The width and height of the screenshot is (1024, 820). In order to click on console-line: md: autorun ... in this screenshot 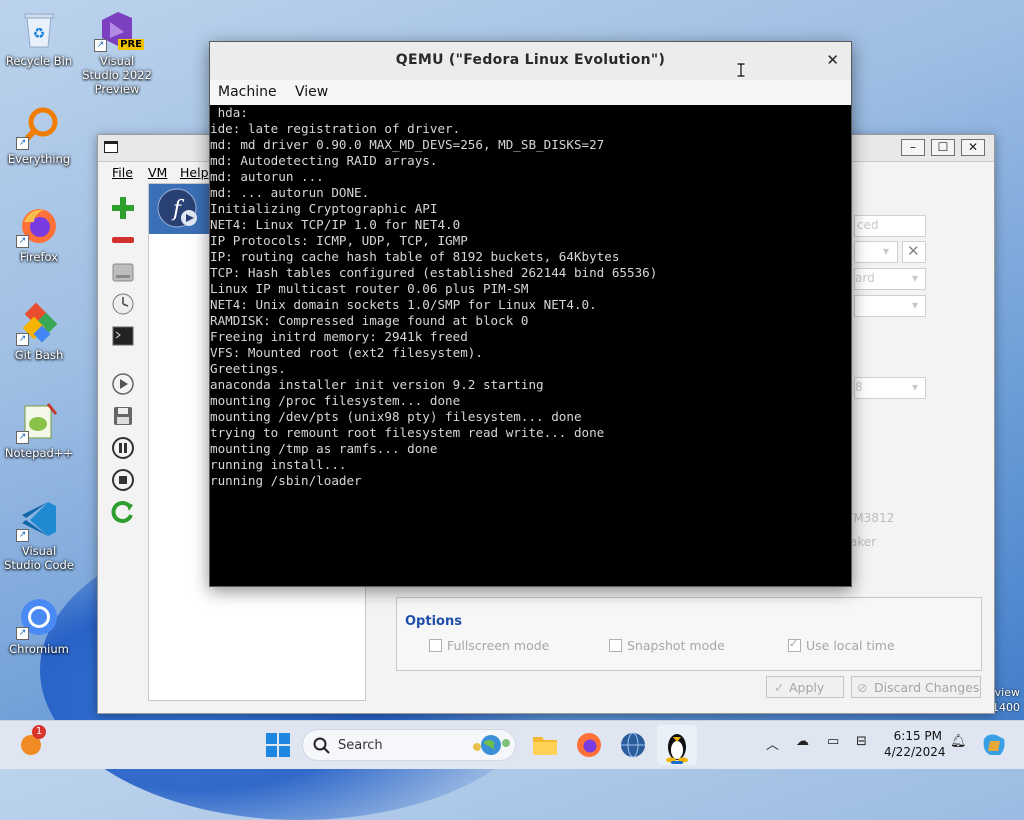, I will do `click(267, 176)`.